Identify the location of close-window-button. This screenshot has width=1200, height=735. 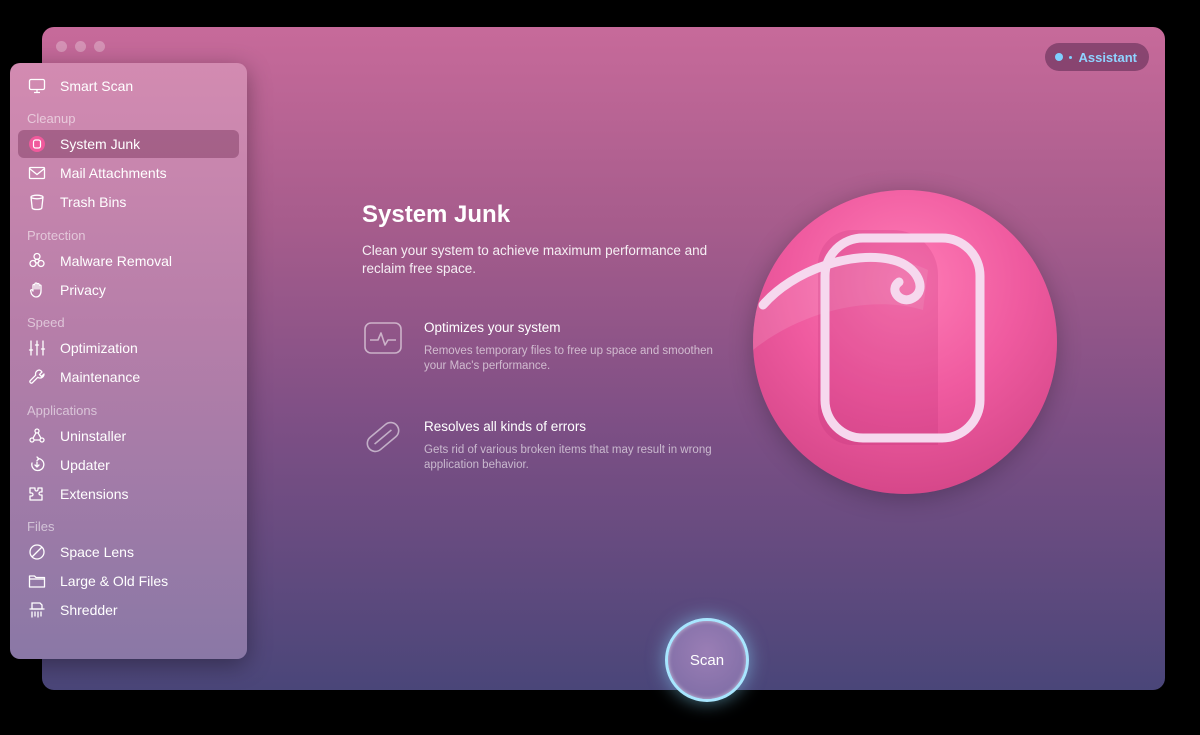
(61, 46).